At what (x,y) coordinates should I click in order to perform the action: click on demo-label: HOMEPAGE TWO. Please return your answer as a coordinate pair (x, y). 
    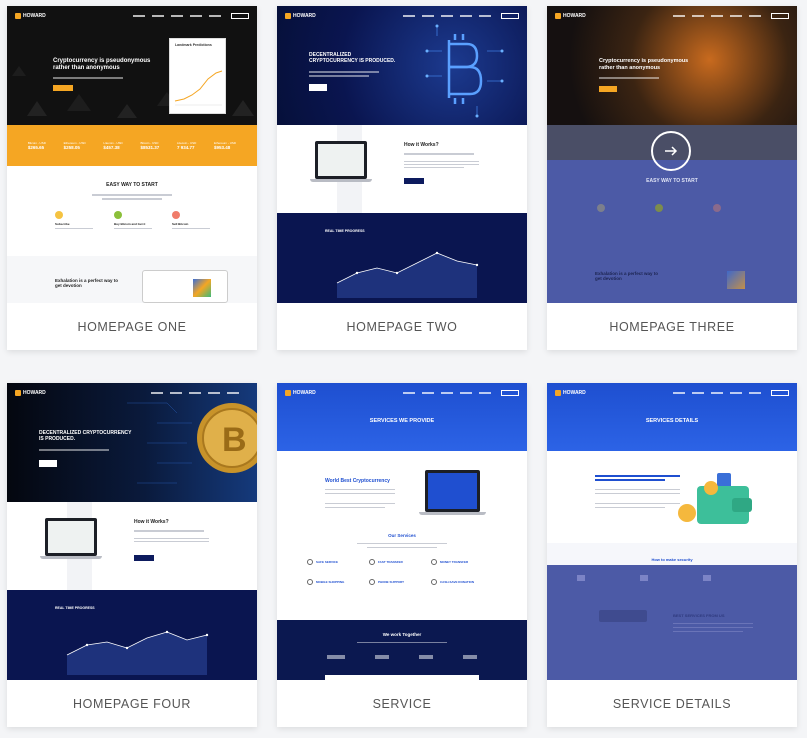
    Looking at the image, I should click on (402, 326).